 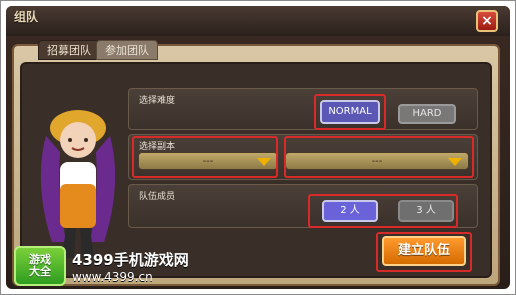 I want to click on watermark-texts: 4399手机游戏网 www.4399.cn, so click(x=130, y=266).